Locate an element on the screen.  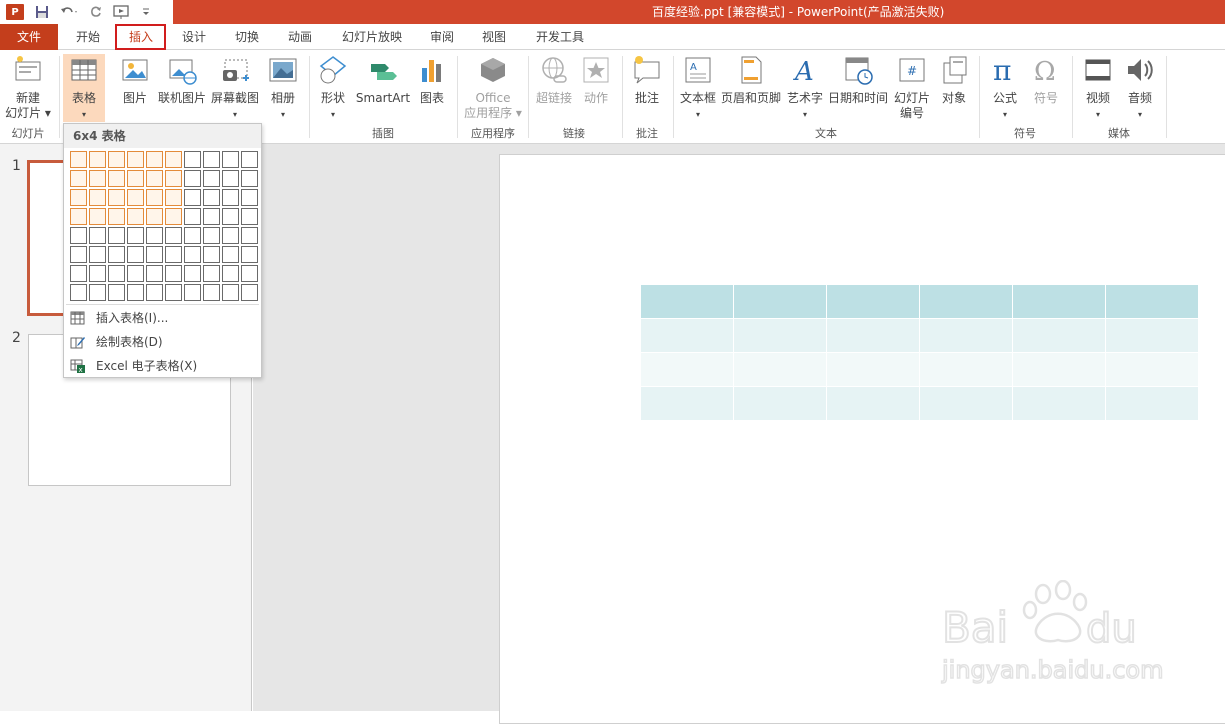
online-picture-button: 联机图片 is located at coordinates (182, 80).